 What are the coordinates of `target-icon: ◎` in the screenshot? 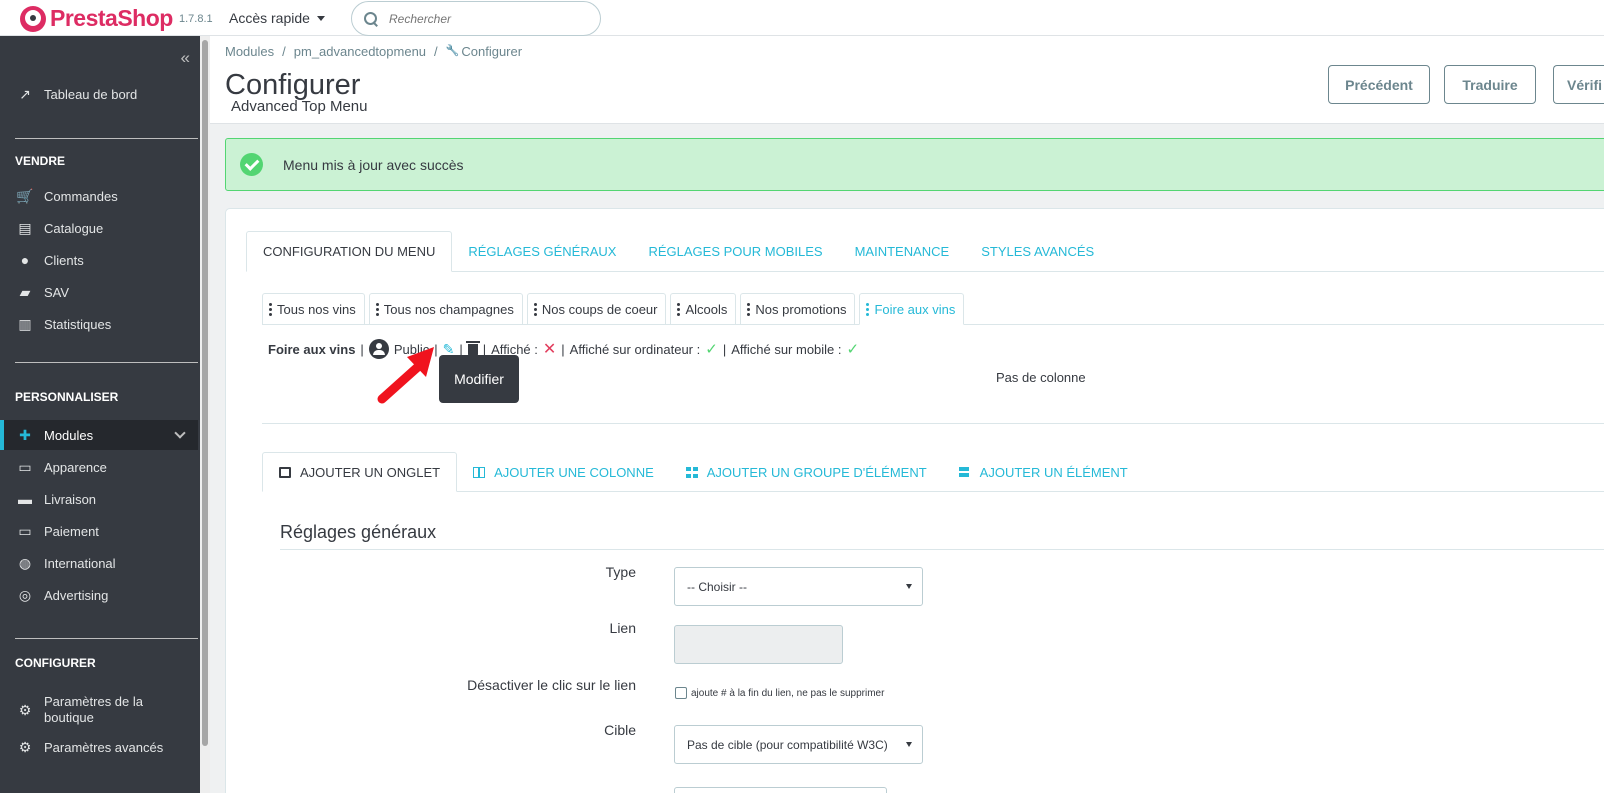 It's located at (25, 594).